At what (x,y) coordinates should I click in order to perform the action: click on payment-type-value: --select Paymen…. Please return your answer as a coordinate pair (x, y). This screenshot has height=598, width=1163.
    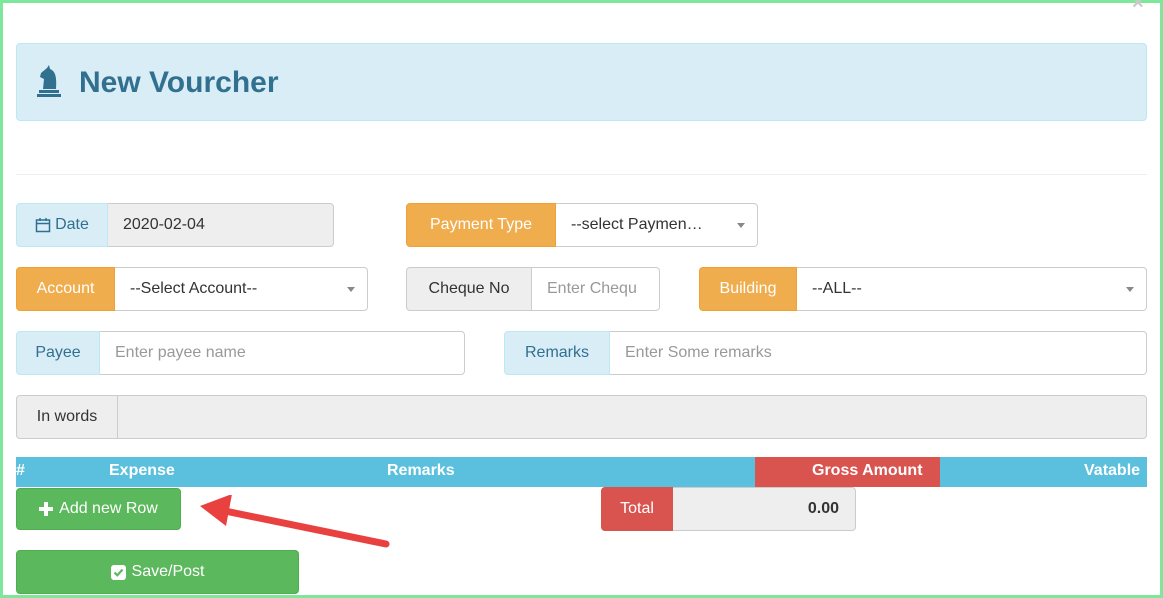
    Looking at the image, I should click on (637, 224).